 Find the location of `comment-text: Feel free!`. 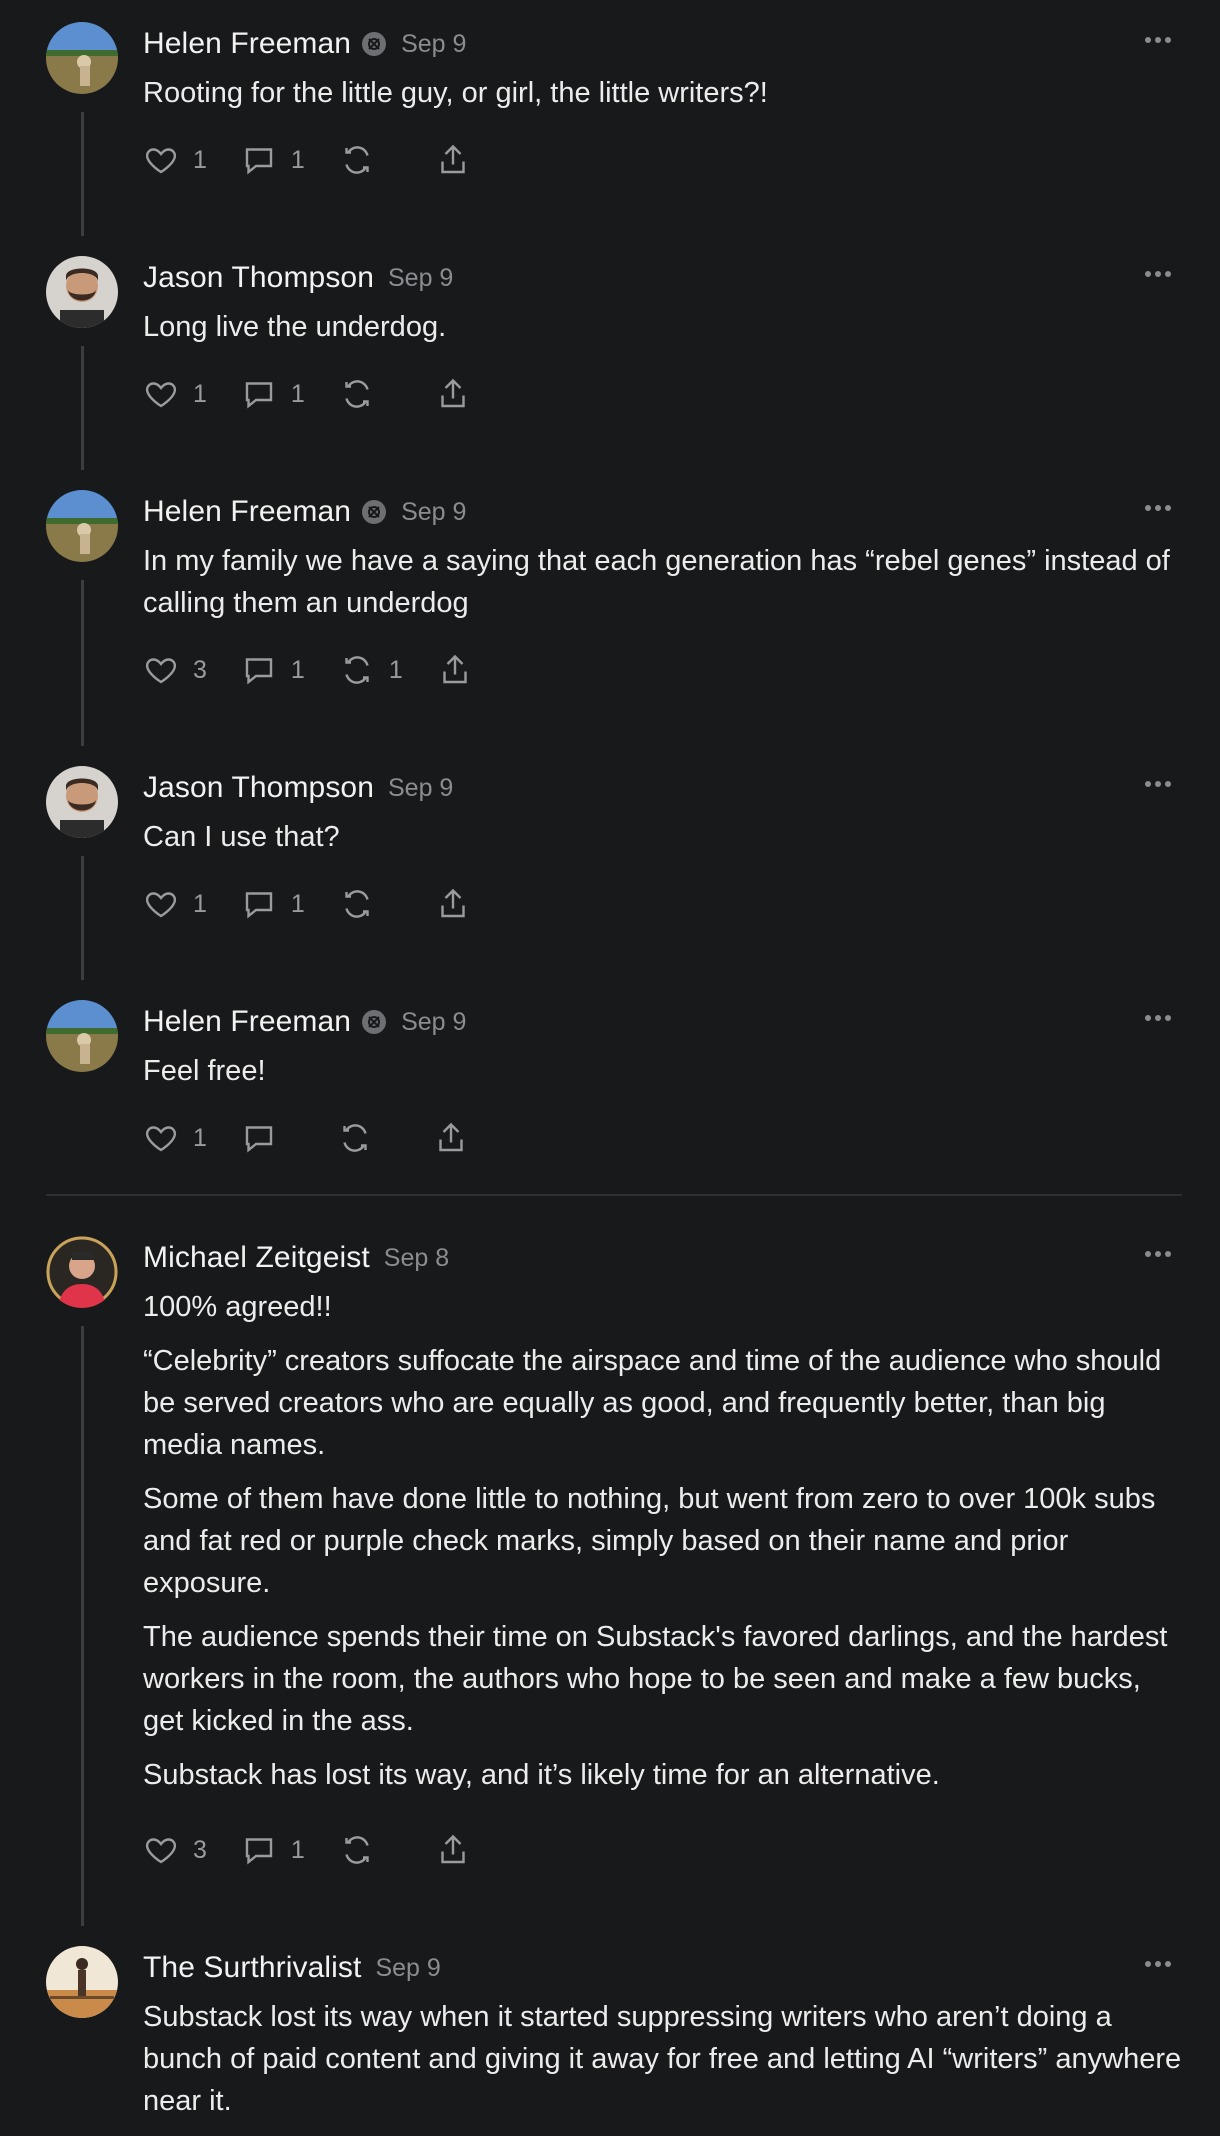

comment-text: Feel free! is located at coordinates (204, 1071).